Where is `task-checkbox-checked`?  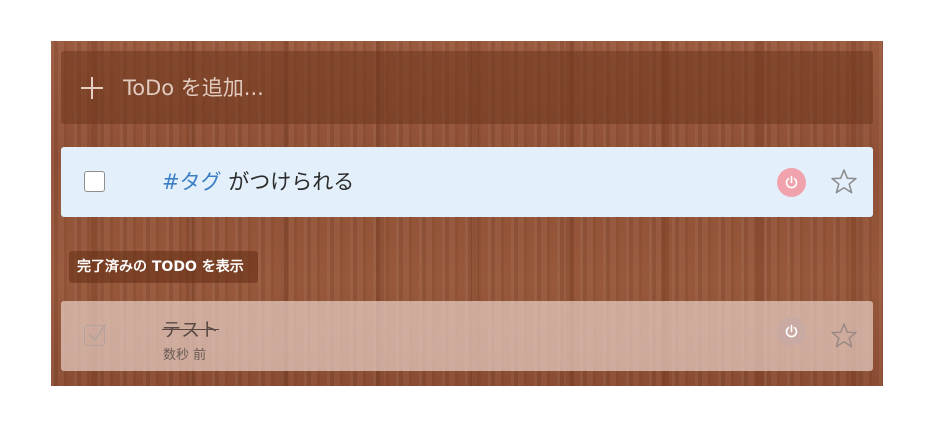
task-checkbox-checked is located at coordinates (95, 335).